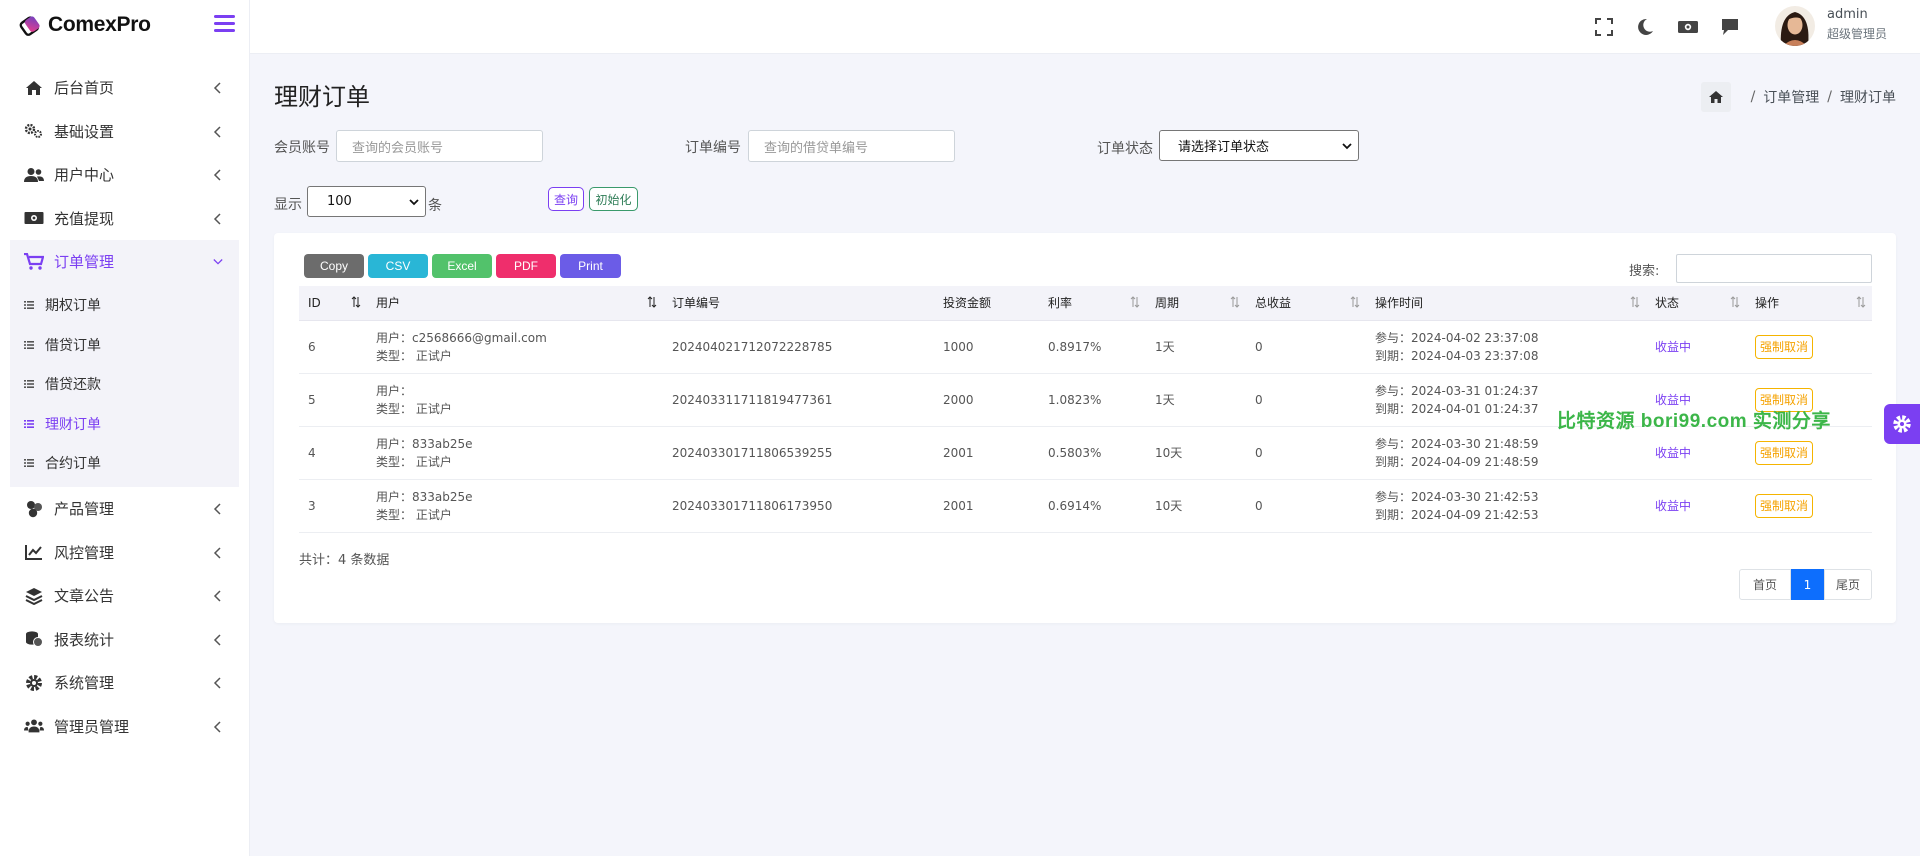 The image size is (1920, 856). I want to click on column-header-total-income: 总收益, so click(1306, 303).